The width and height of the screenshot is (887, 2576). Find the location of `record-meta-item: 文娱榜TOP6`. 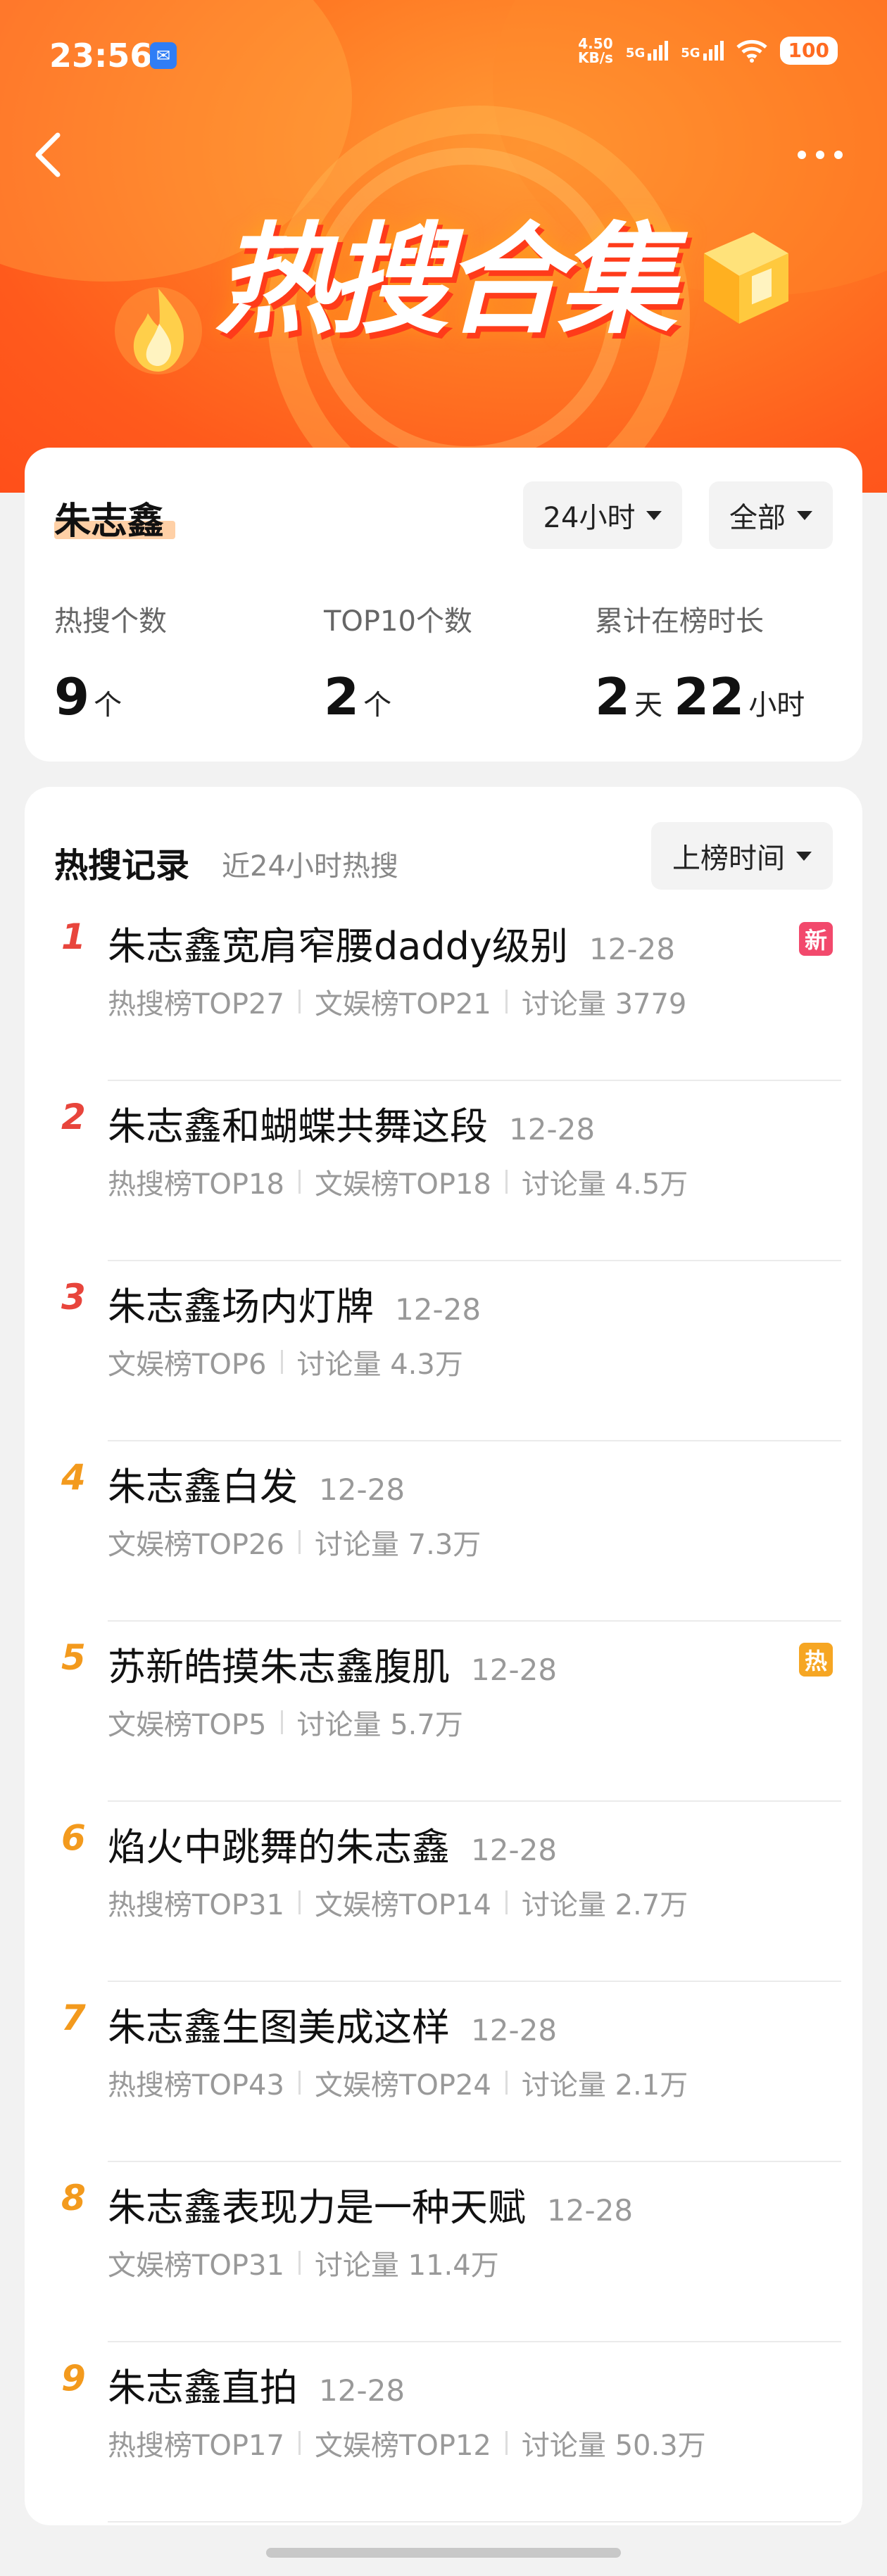

record-meta-item: 文娱榜TOP6 is located at coordinates (187, 1365).